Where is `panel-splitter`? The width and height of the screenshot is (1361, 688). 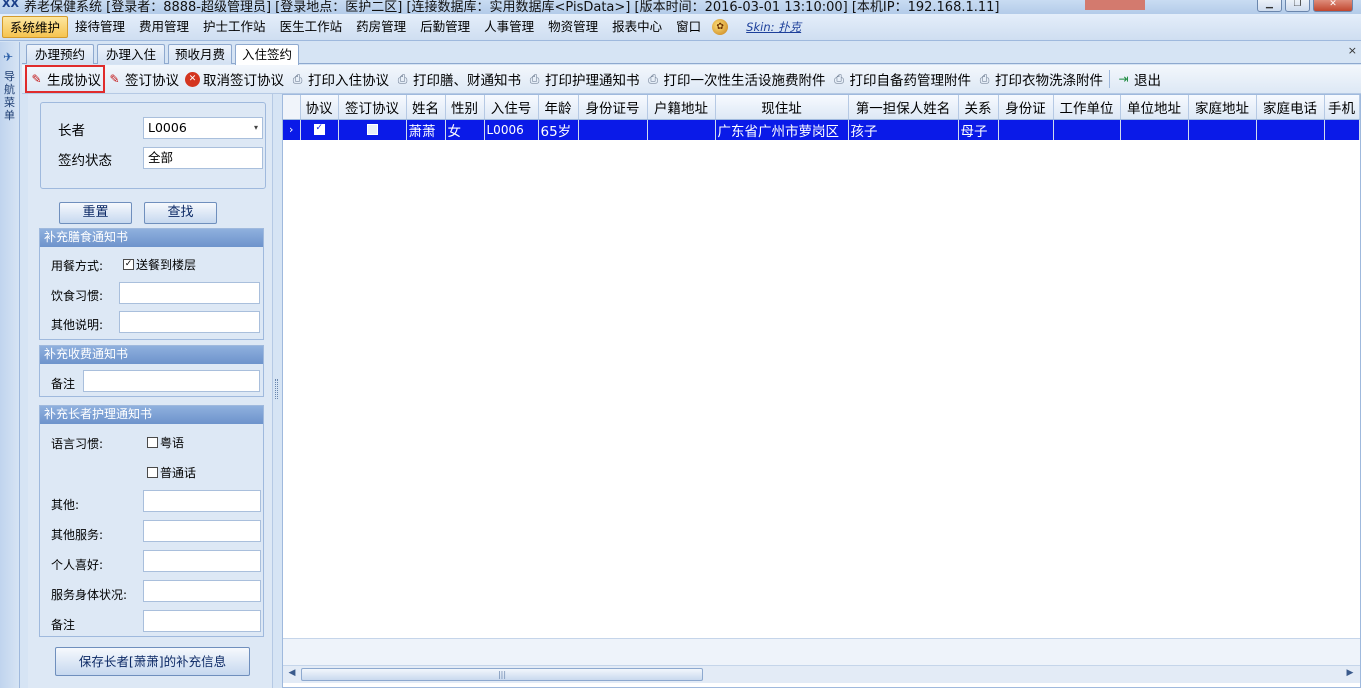
panel-splitter is located at coordinates (277, 391).